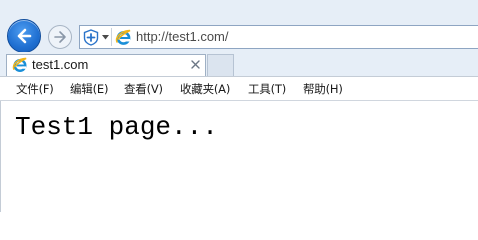  What do you see at coordinates (323, 89) in the screenshot?
I see `menu-help: 帮助(H)` at bounding box center [323, 89].